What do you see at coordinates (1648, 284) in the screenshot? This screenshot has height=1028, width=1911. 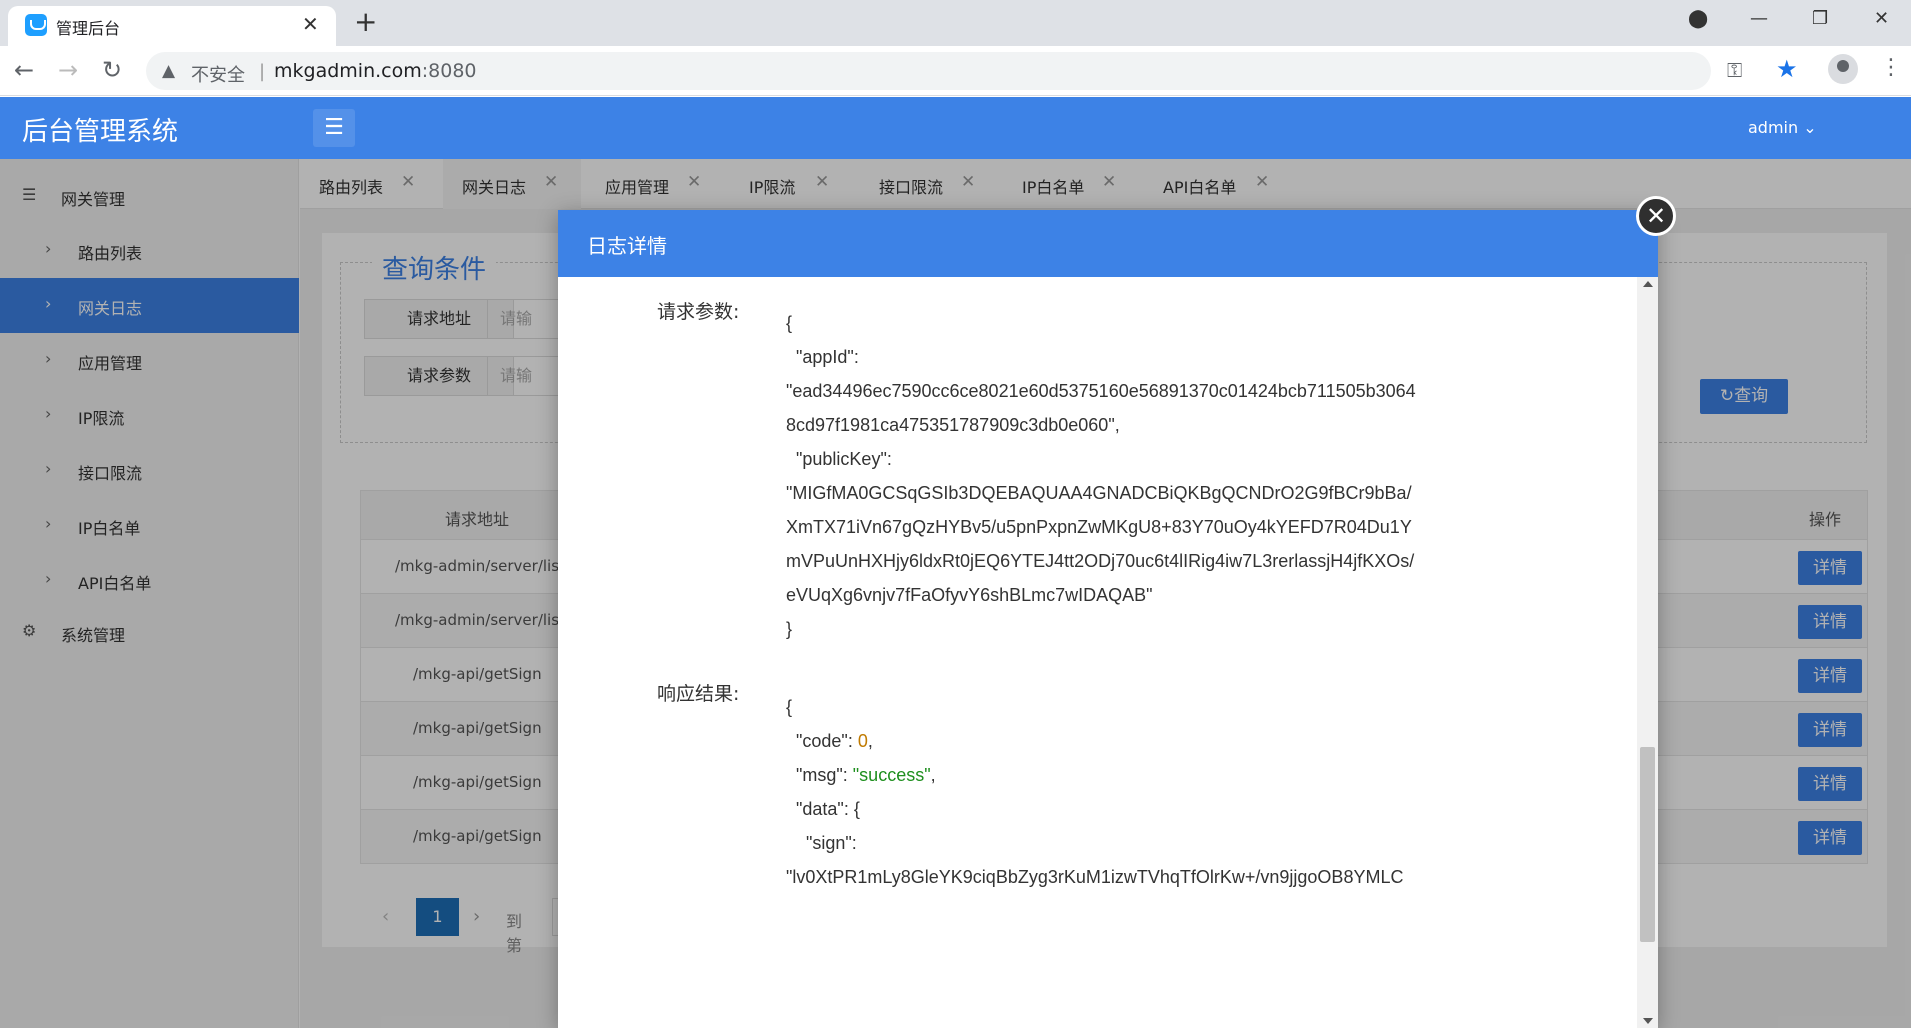 I see `scroll-up-icon` at bounding box center [1648, 284].